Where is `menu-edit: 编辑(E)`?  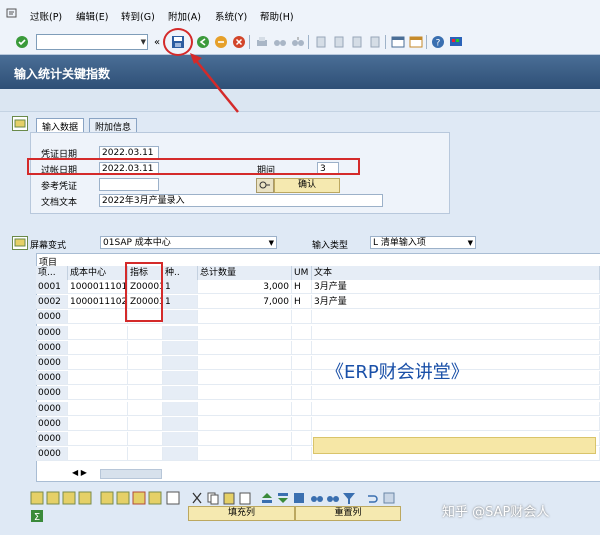
menu-edit: 编辑(E) is located at coordinates (92, 16).